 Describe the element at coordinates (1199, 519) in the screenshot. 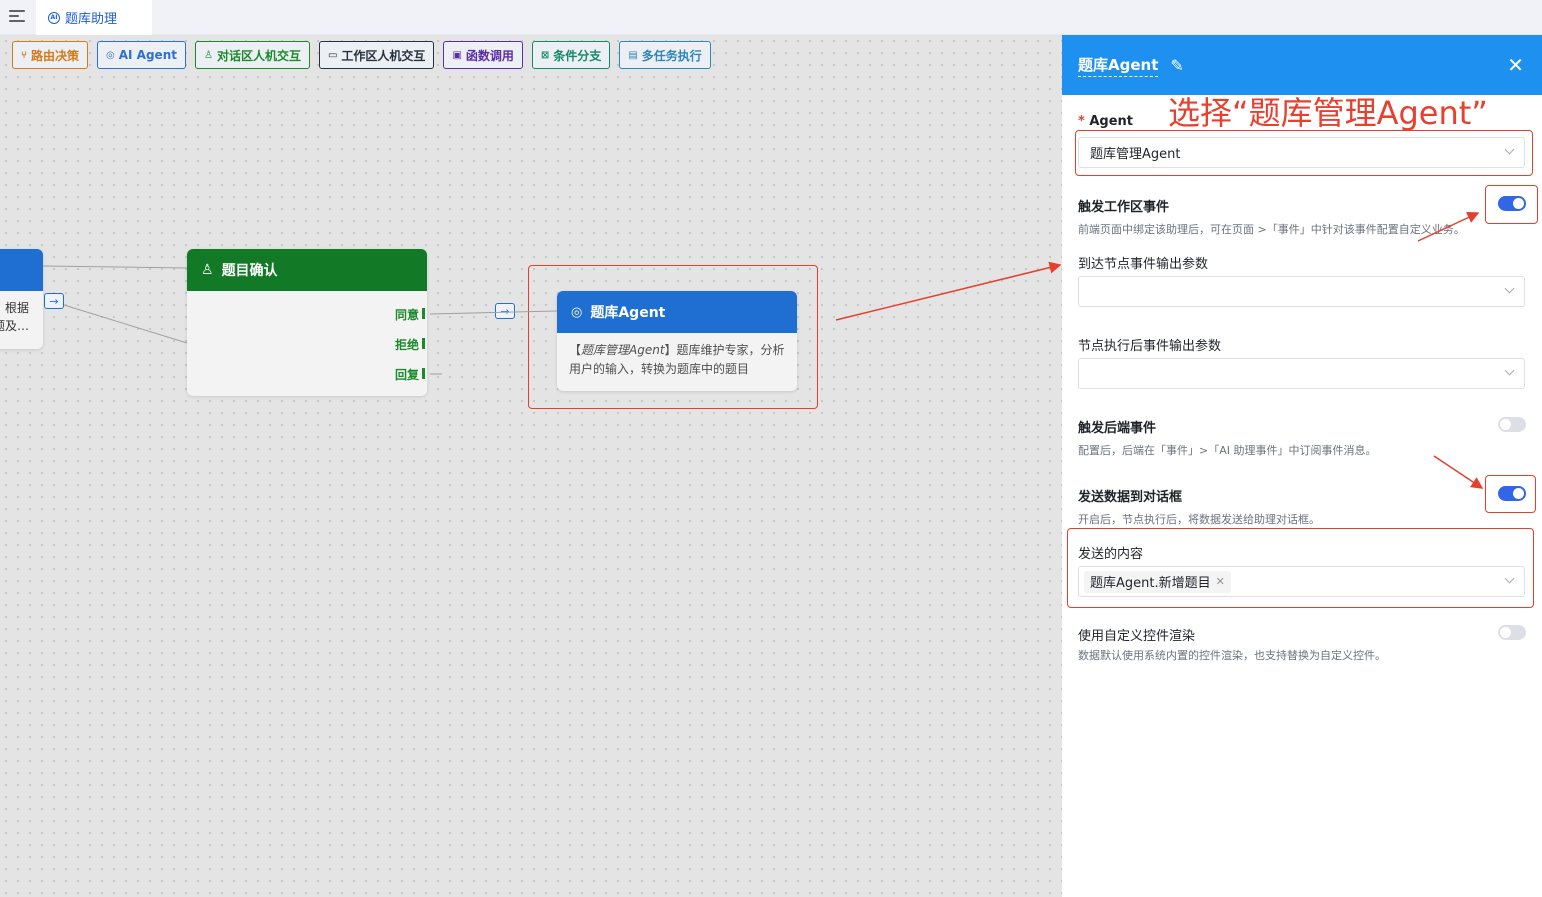

I see `send-dialog-desc: 开启后，节点执行后，将数据发送给助理对话框。` at that location.